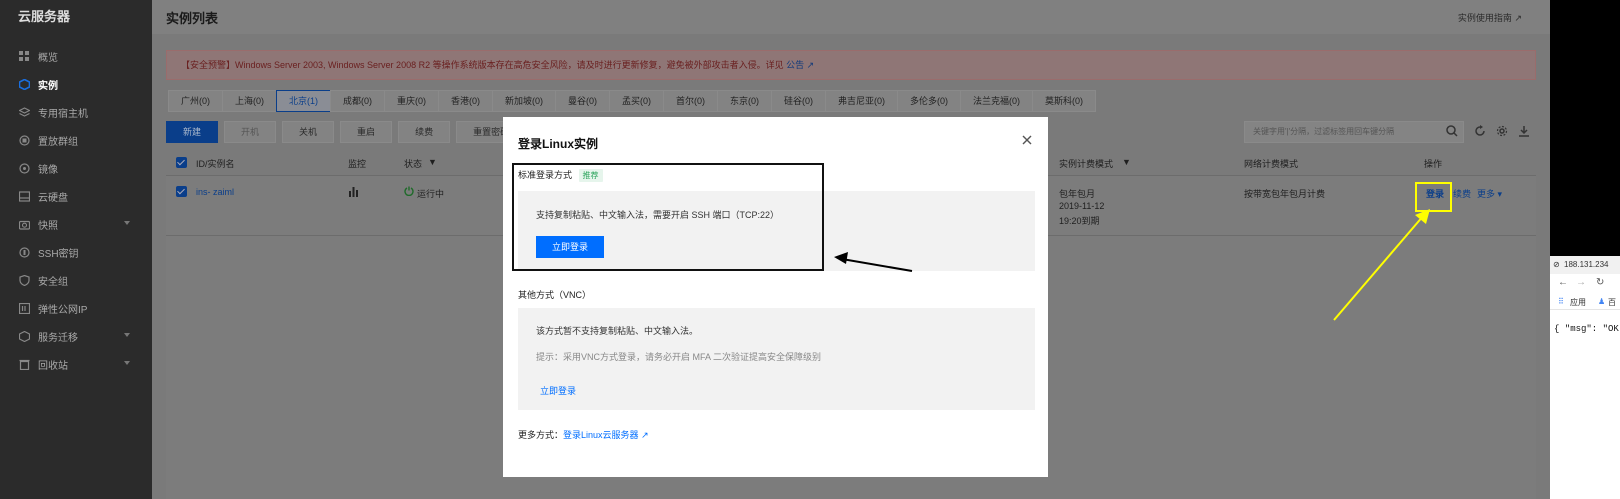  I want to click on back-icon: ←, so click(1563, 282).